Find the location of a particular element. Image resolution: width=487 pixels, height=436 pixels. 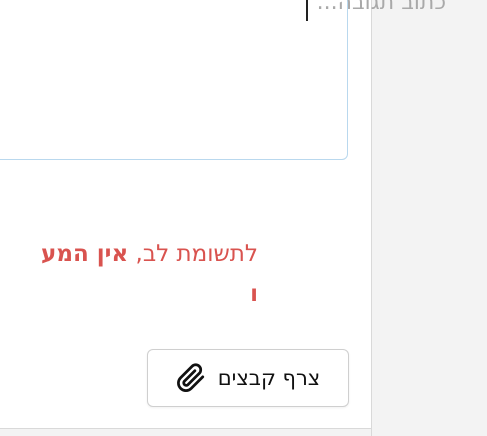

attach-files-label: צרף קבצים is located at coordinates (269, 378).